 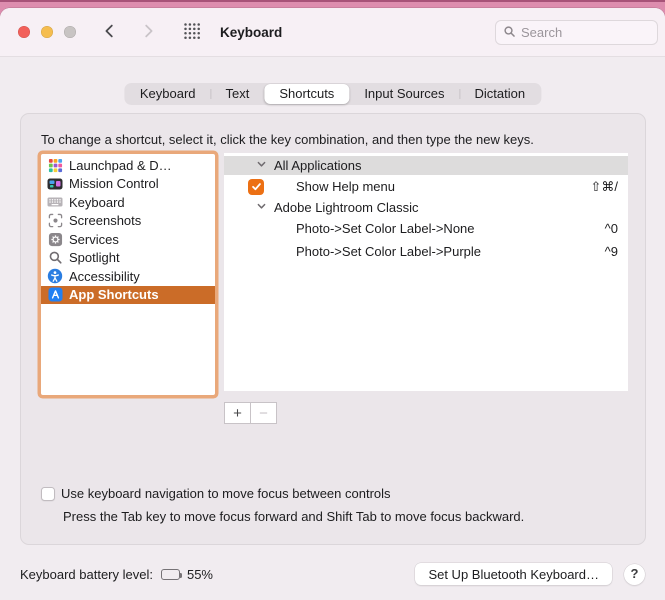 I want to click on shortcut-key-combo: ⇧⌘/, so click(x=604, y=186).